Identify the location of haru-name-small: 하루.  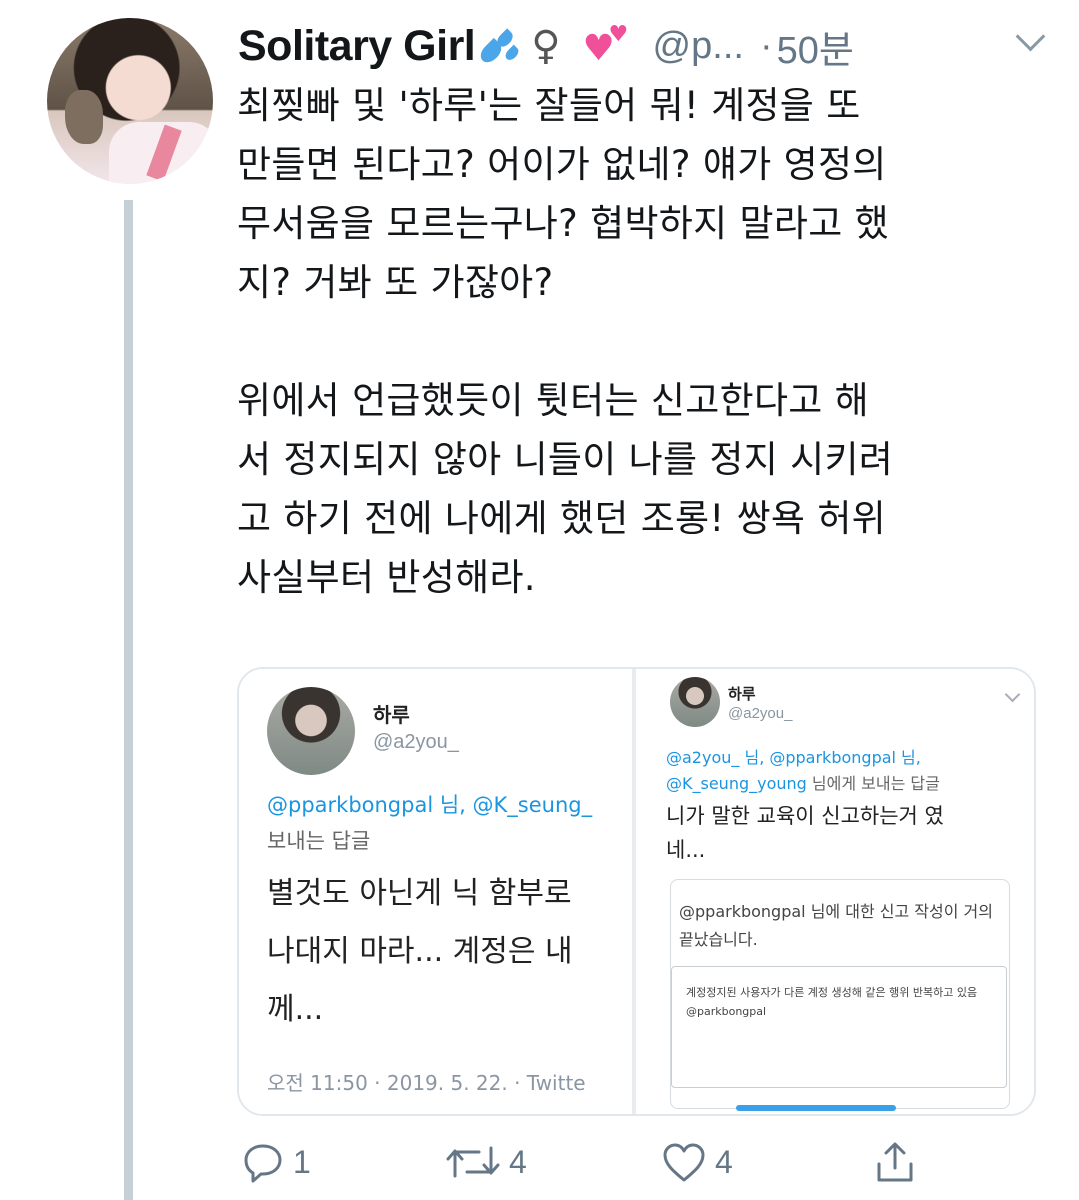
(742, 694).